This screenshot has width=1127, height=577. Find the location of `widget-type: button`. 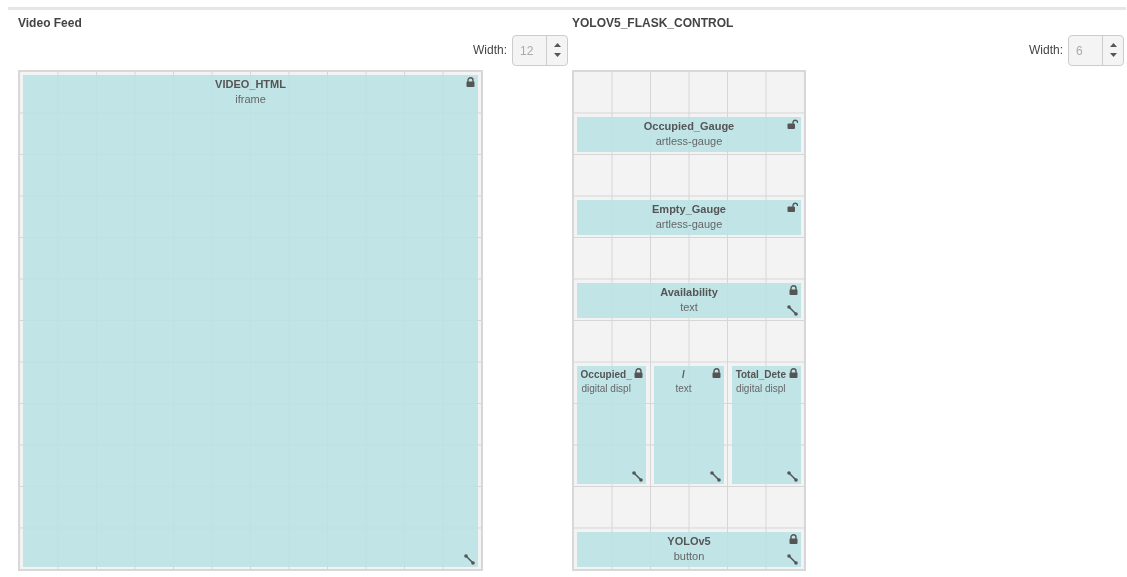

widget-type: button is located at coordinates (689, 555).